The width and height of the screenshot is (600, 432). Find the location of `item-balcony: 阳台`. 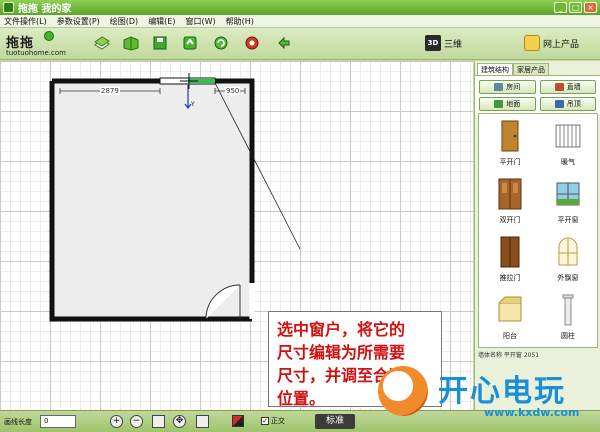

item-balcony: 阳台 is located at coordinates (510, 318).